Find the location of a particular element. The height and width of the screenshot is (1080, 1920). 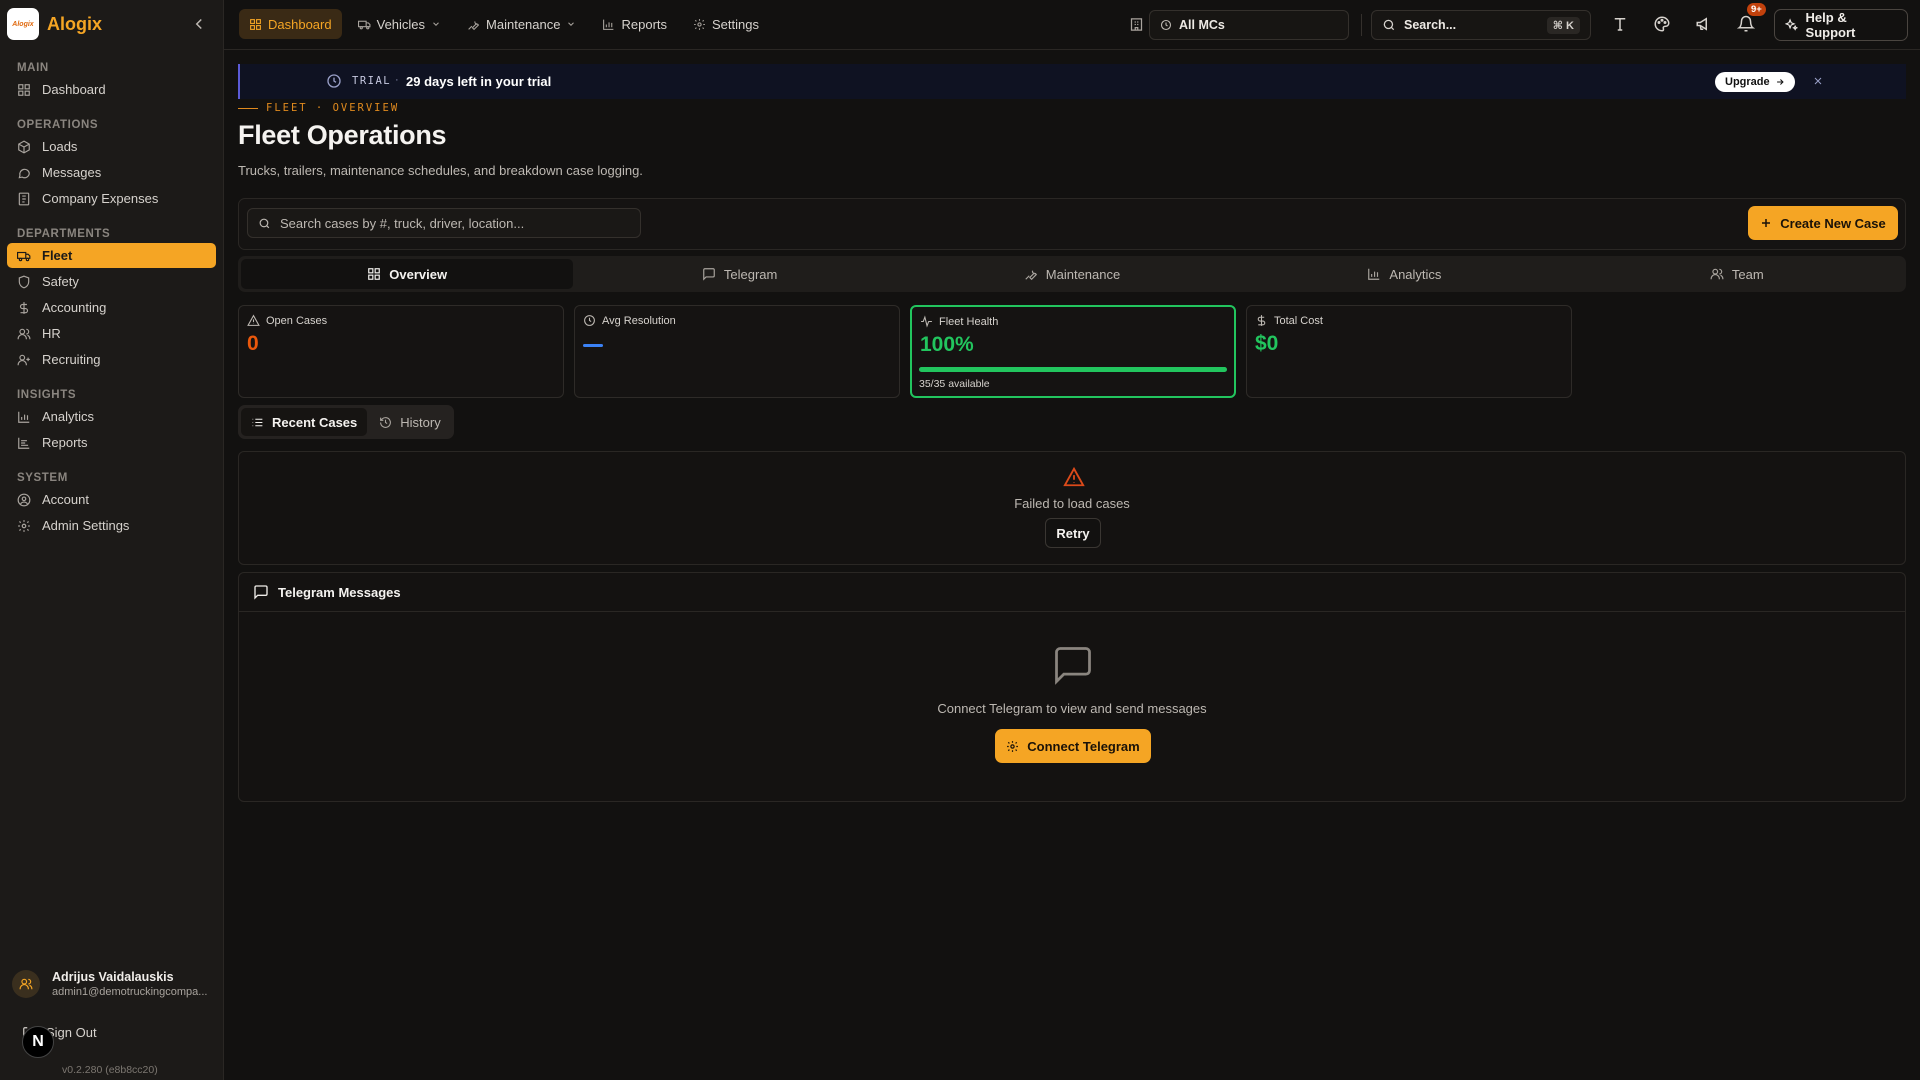

case-subtabs: Recent Cases History is located at coordinates (346, 422).